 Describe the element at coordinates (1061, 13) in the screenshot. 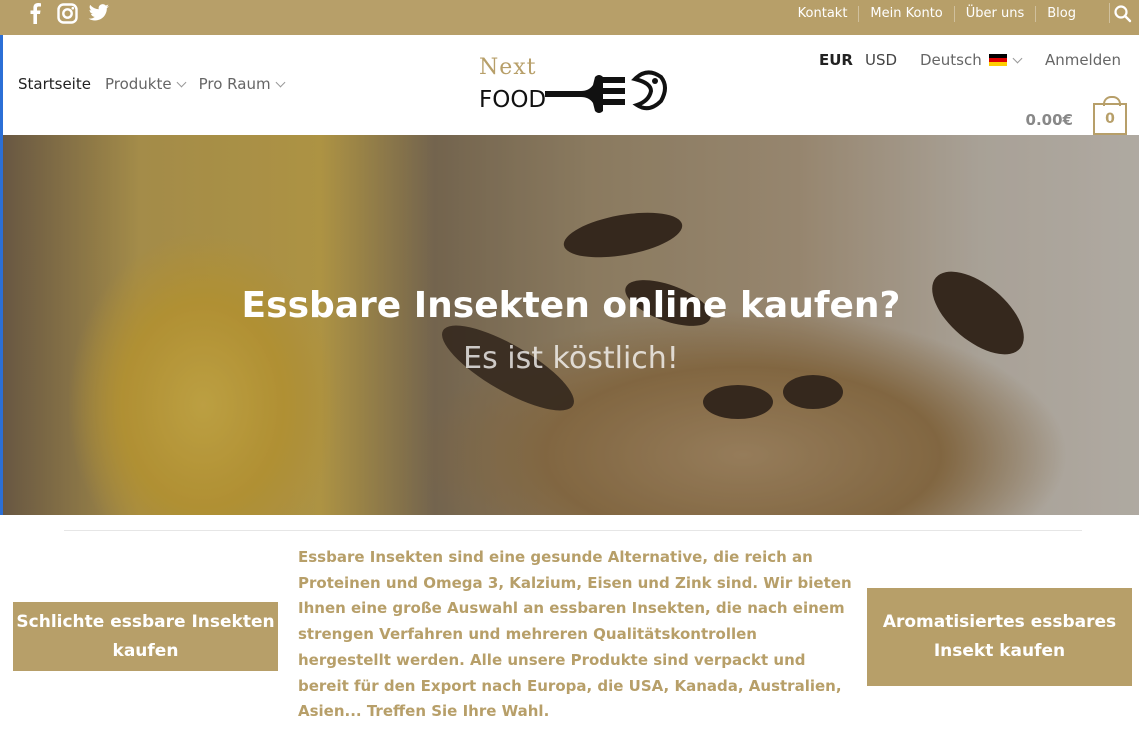

I see `top-link-blog: Blog` at that location.